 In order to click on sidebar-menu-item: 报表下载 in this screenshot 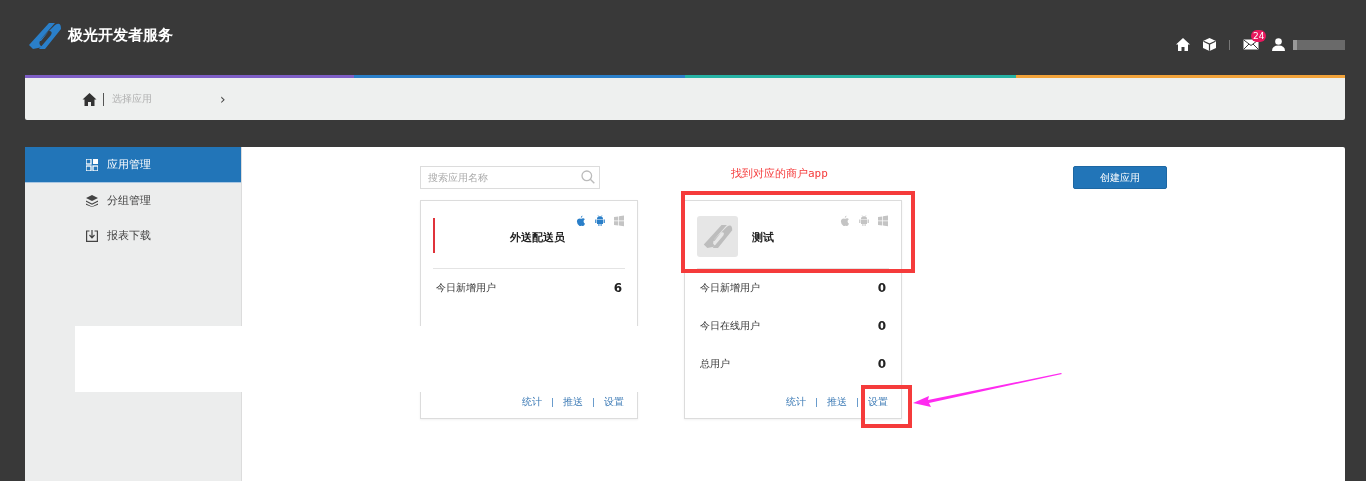, I will do `click(133, 235)`.